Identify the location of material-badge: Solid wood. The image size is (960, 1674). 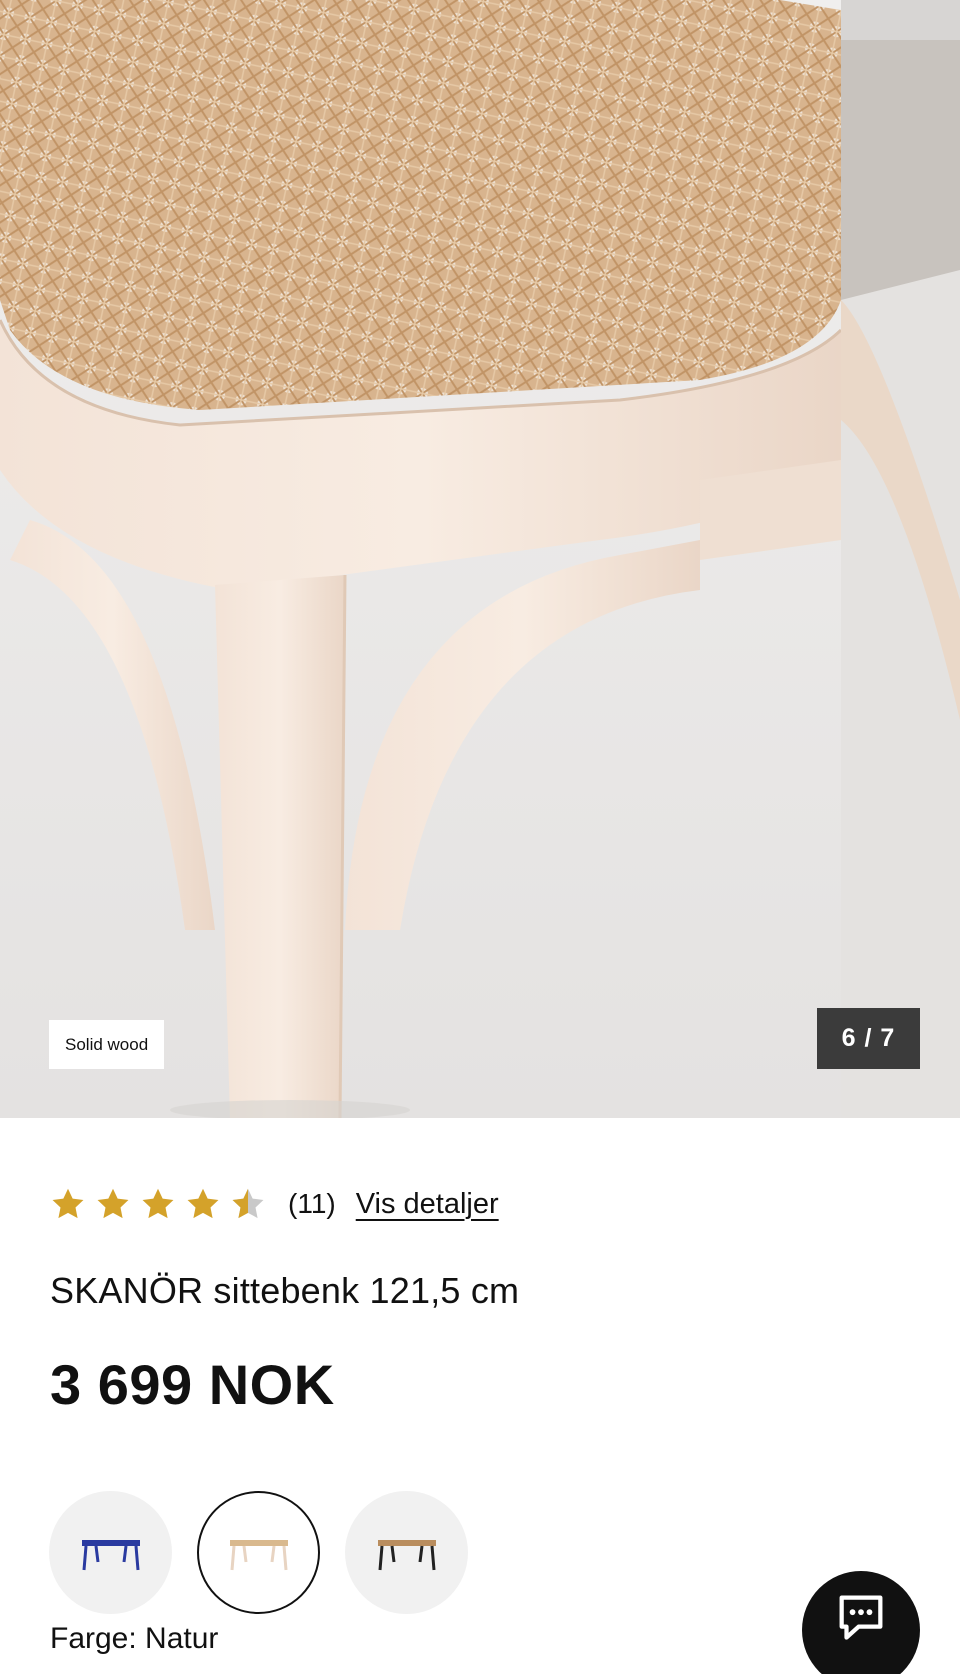
(107, 1044).